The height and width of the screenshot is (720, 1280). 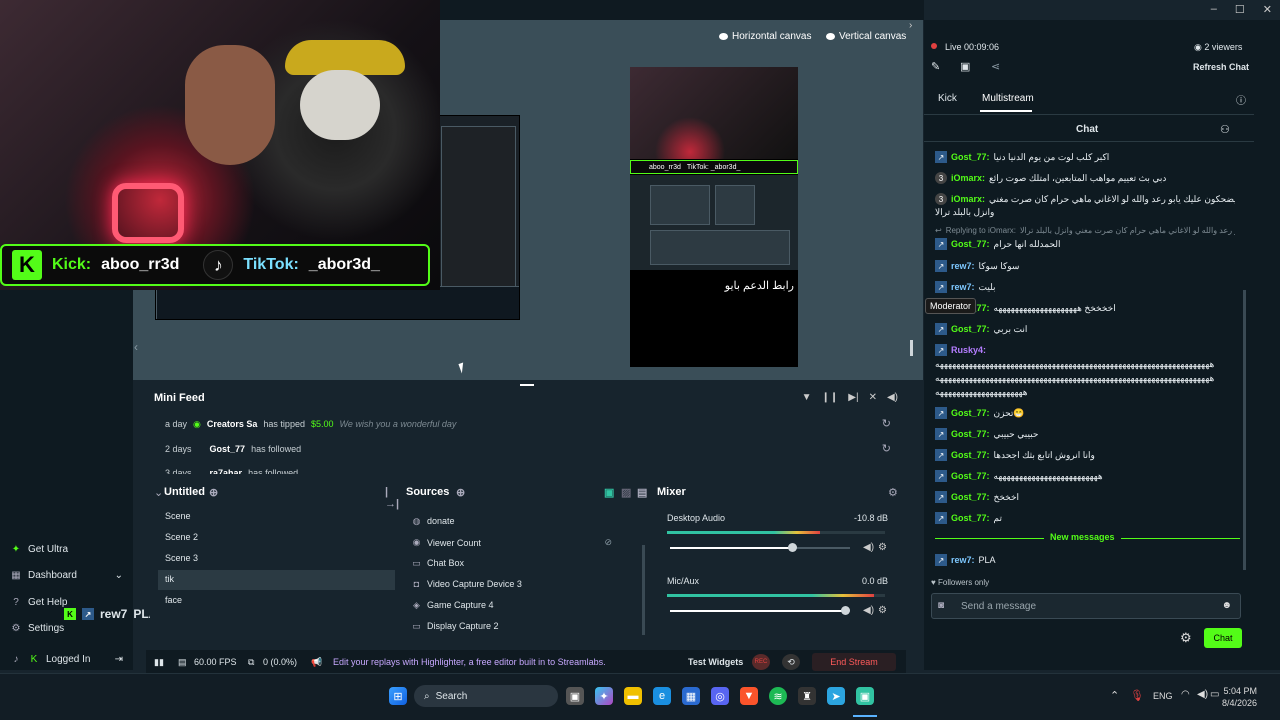 What do you see at coordinates (778, 696) in the screenshot?
I see `spotify-icon: ≋` at bounding box center [778, 696].